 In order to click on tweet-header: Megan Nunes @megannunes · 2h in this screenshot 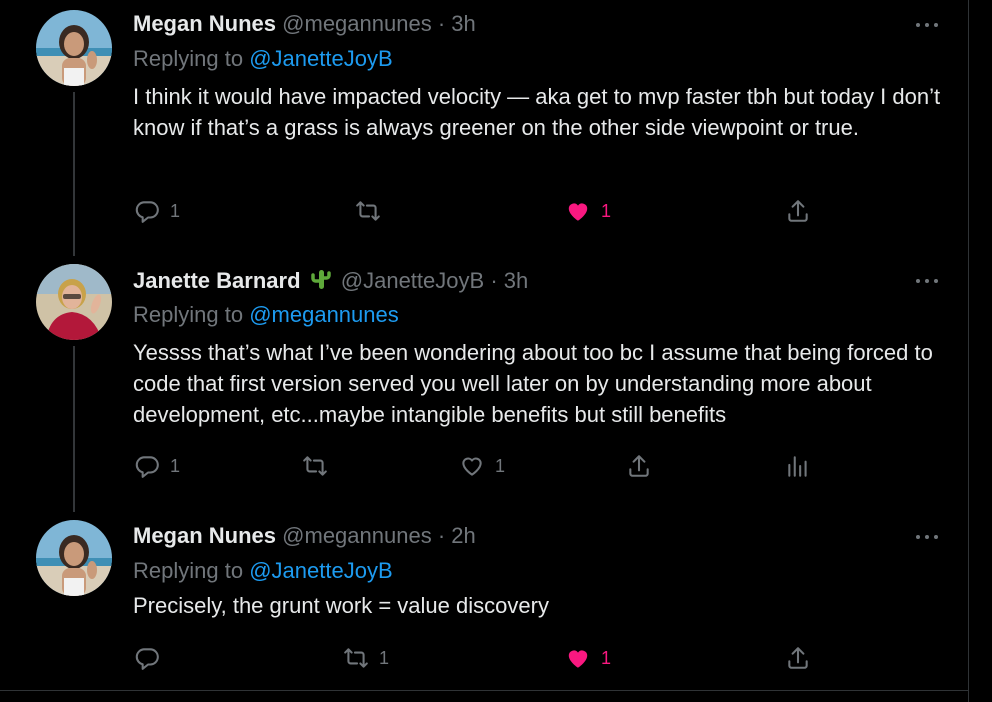, I will do `click(304, 536)`.